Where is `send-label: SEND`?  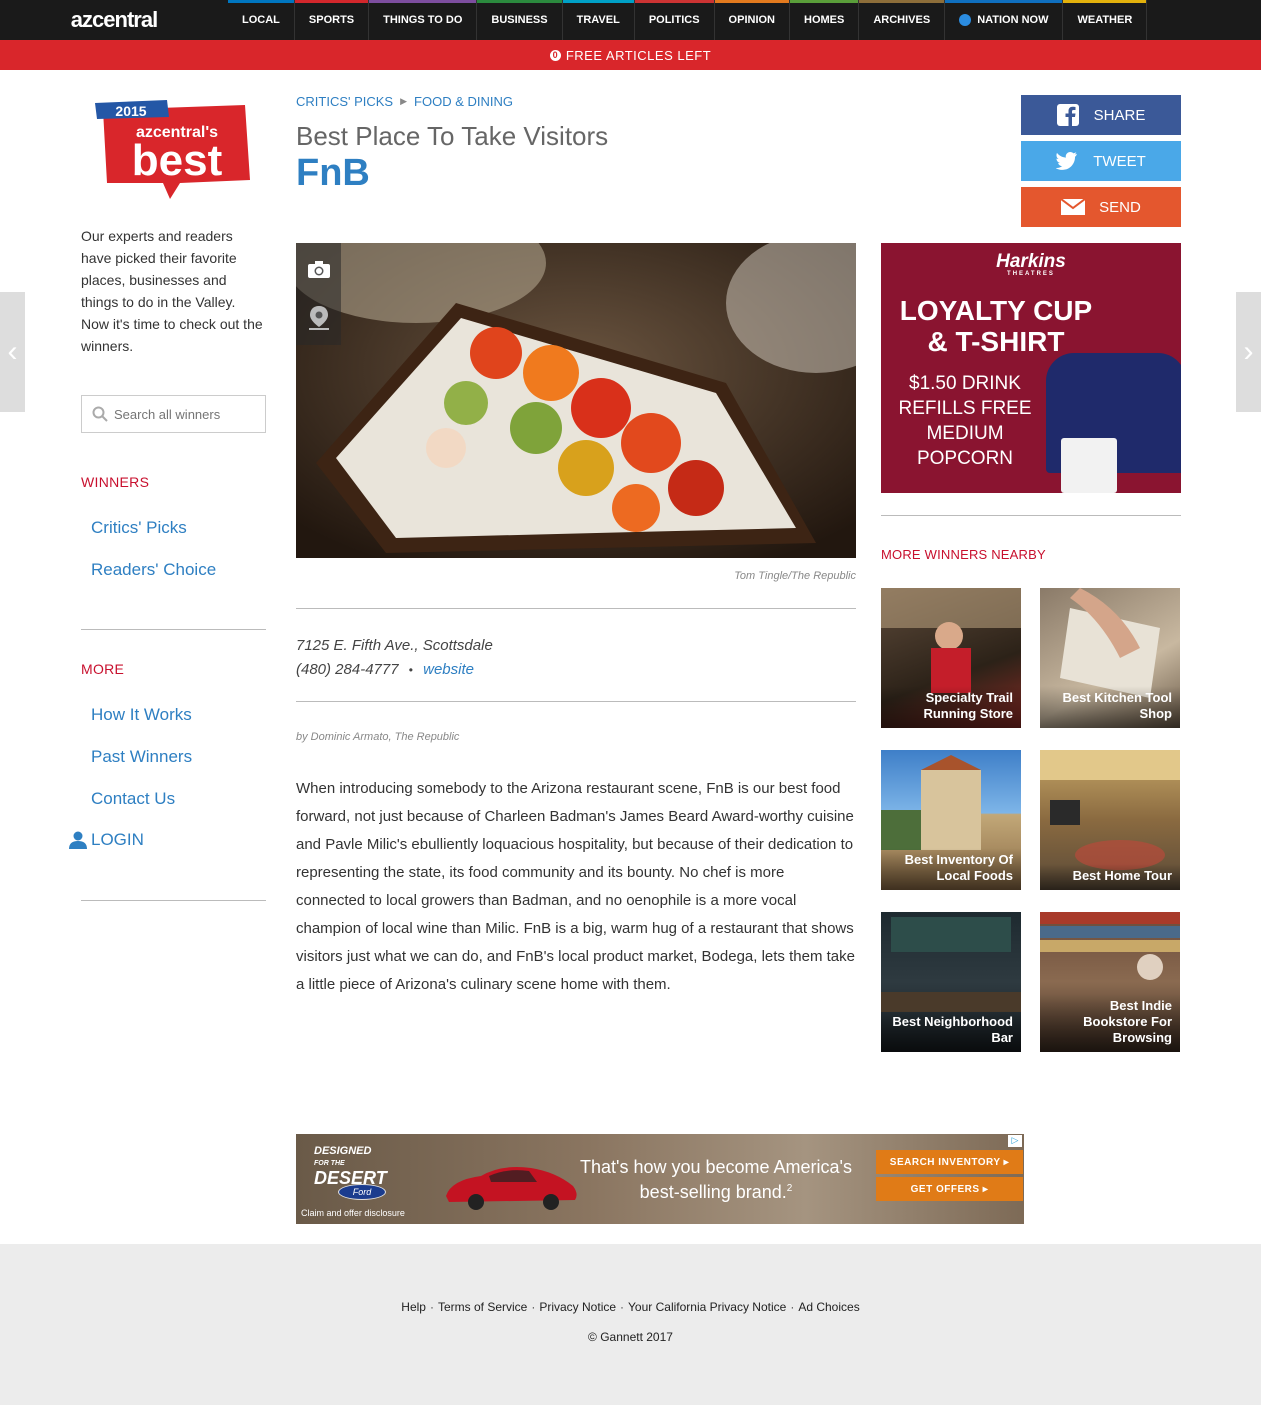 send-label: SEND is located at coordinates (1120, 207).